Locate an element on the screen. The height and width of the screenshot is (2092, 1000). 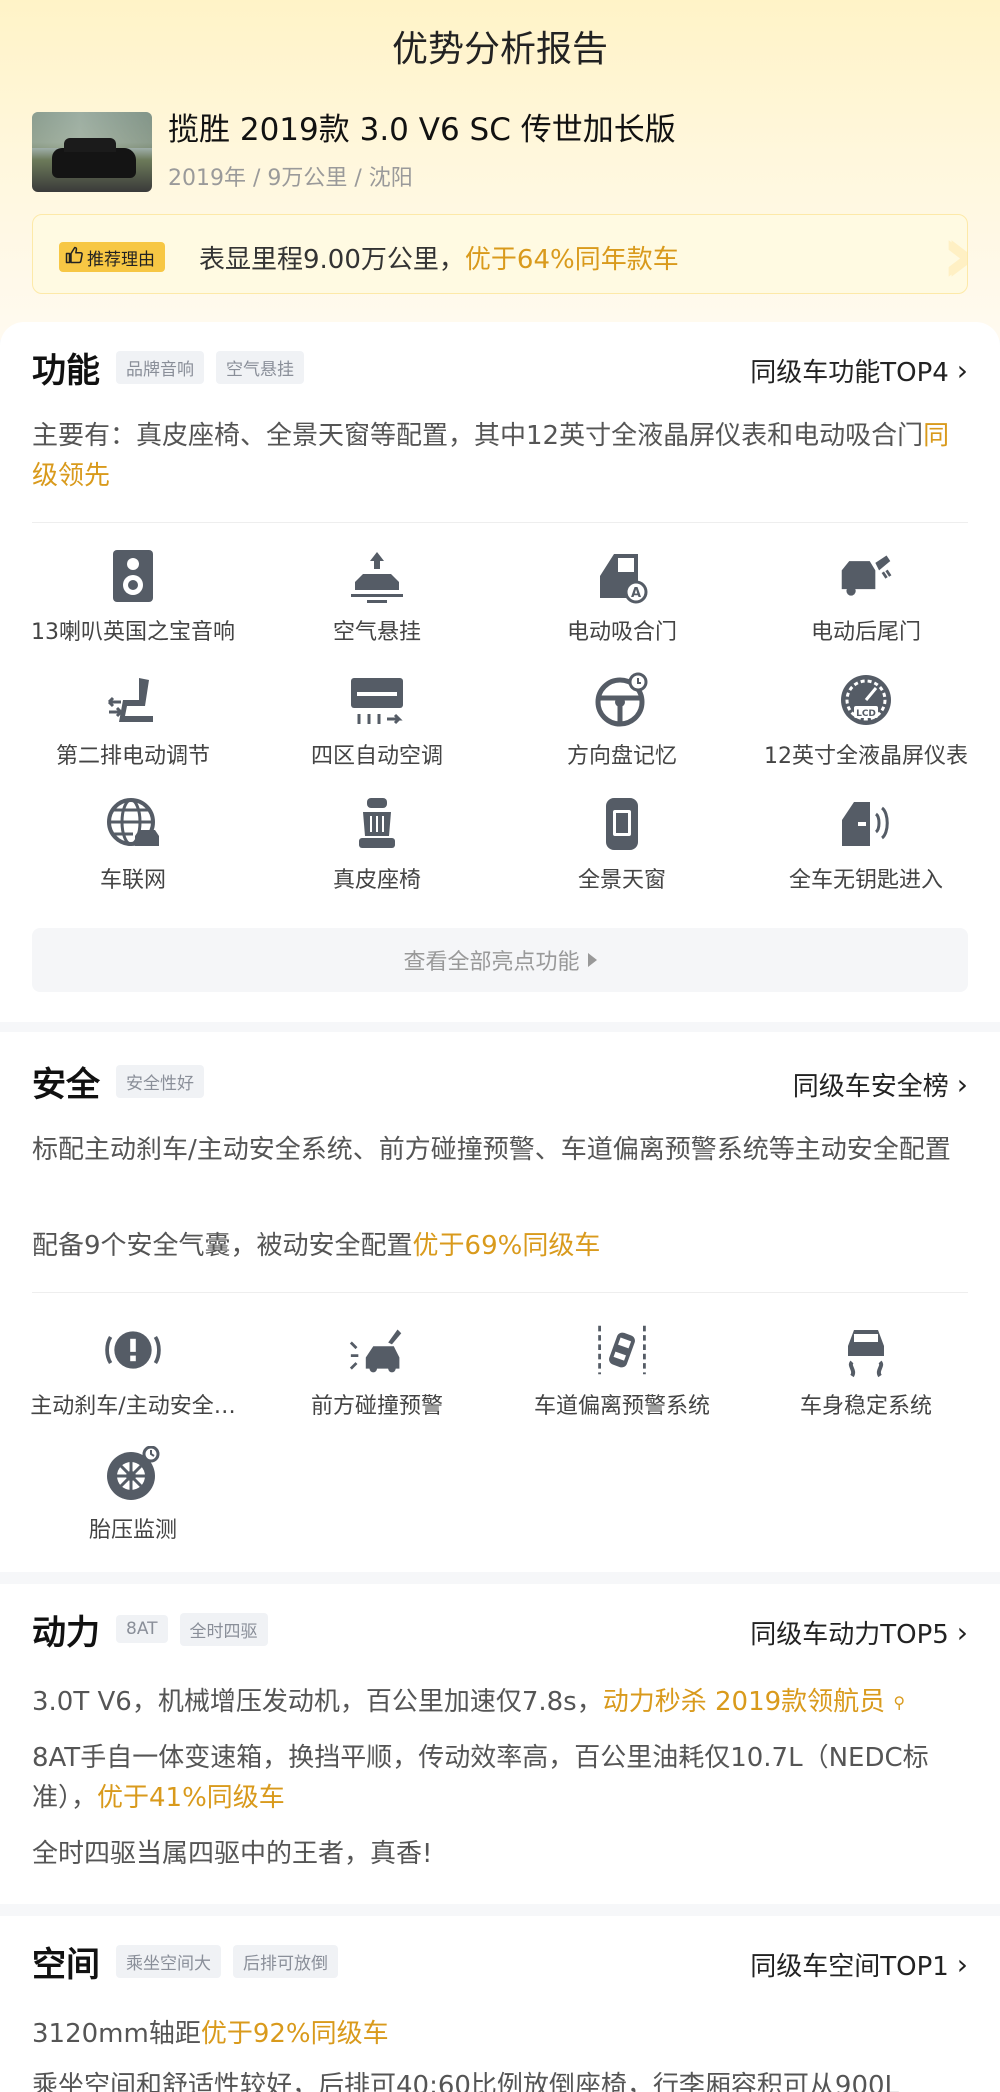
lcd-cluster-icon: LCD is located at coordinates (866, 700).